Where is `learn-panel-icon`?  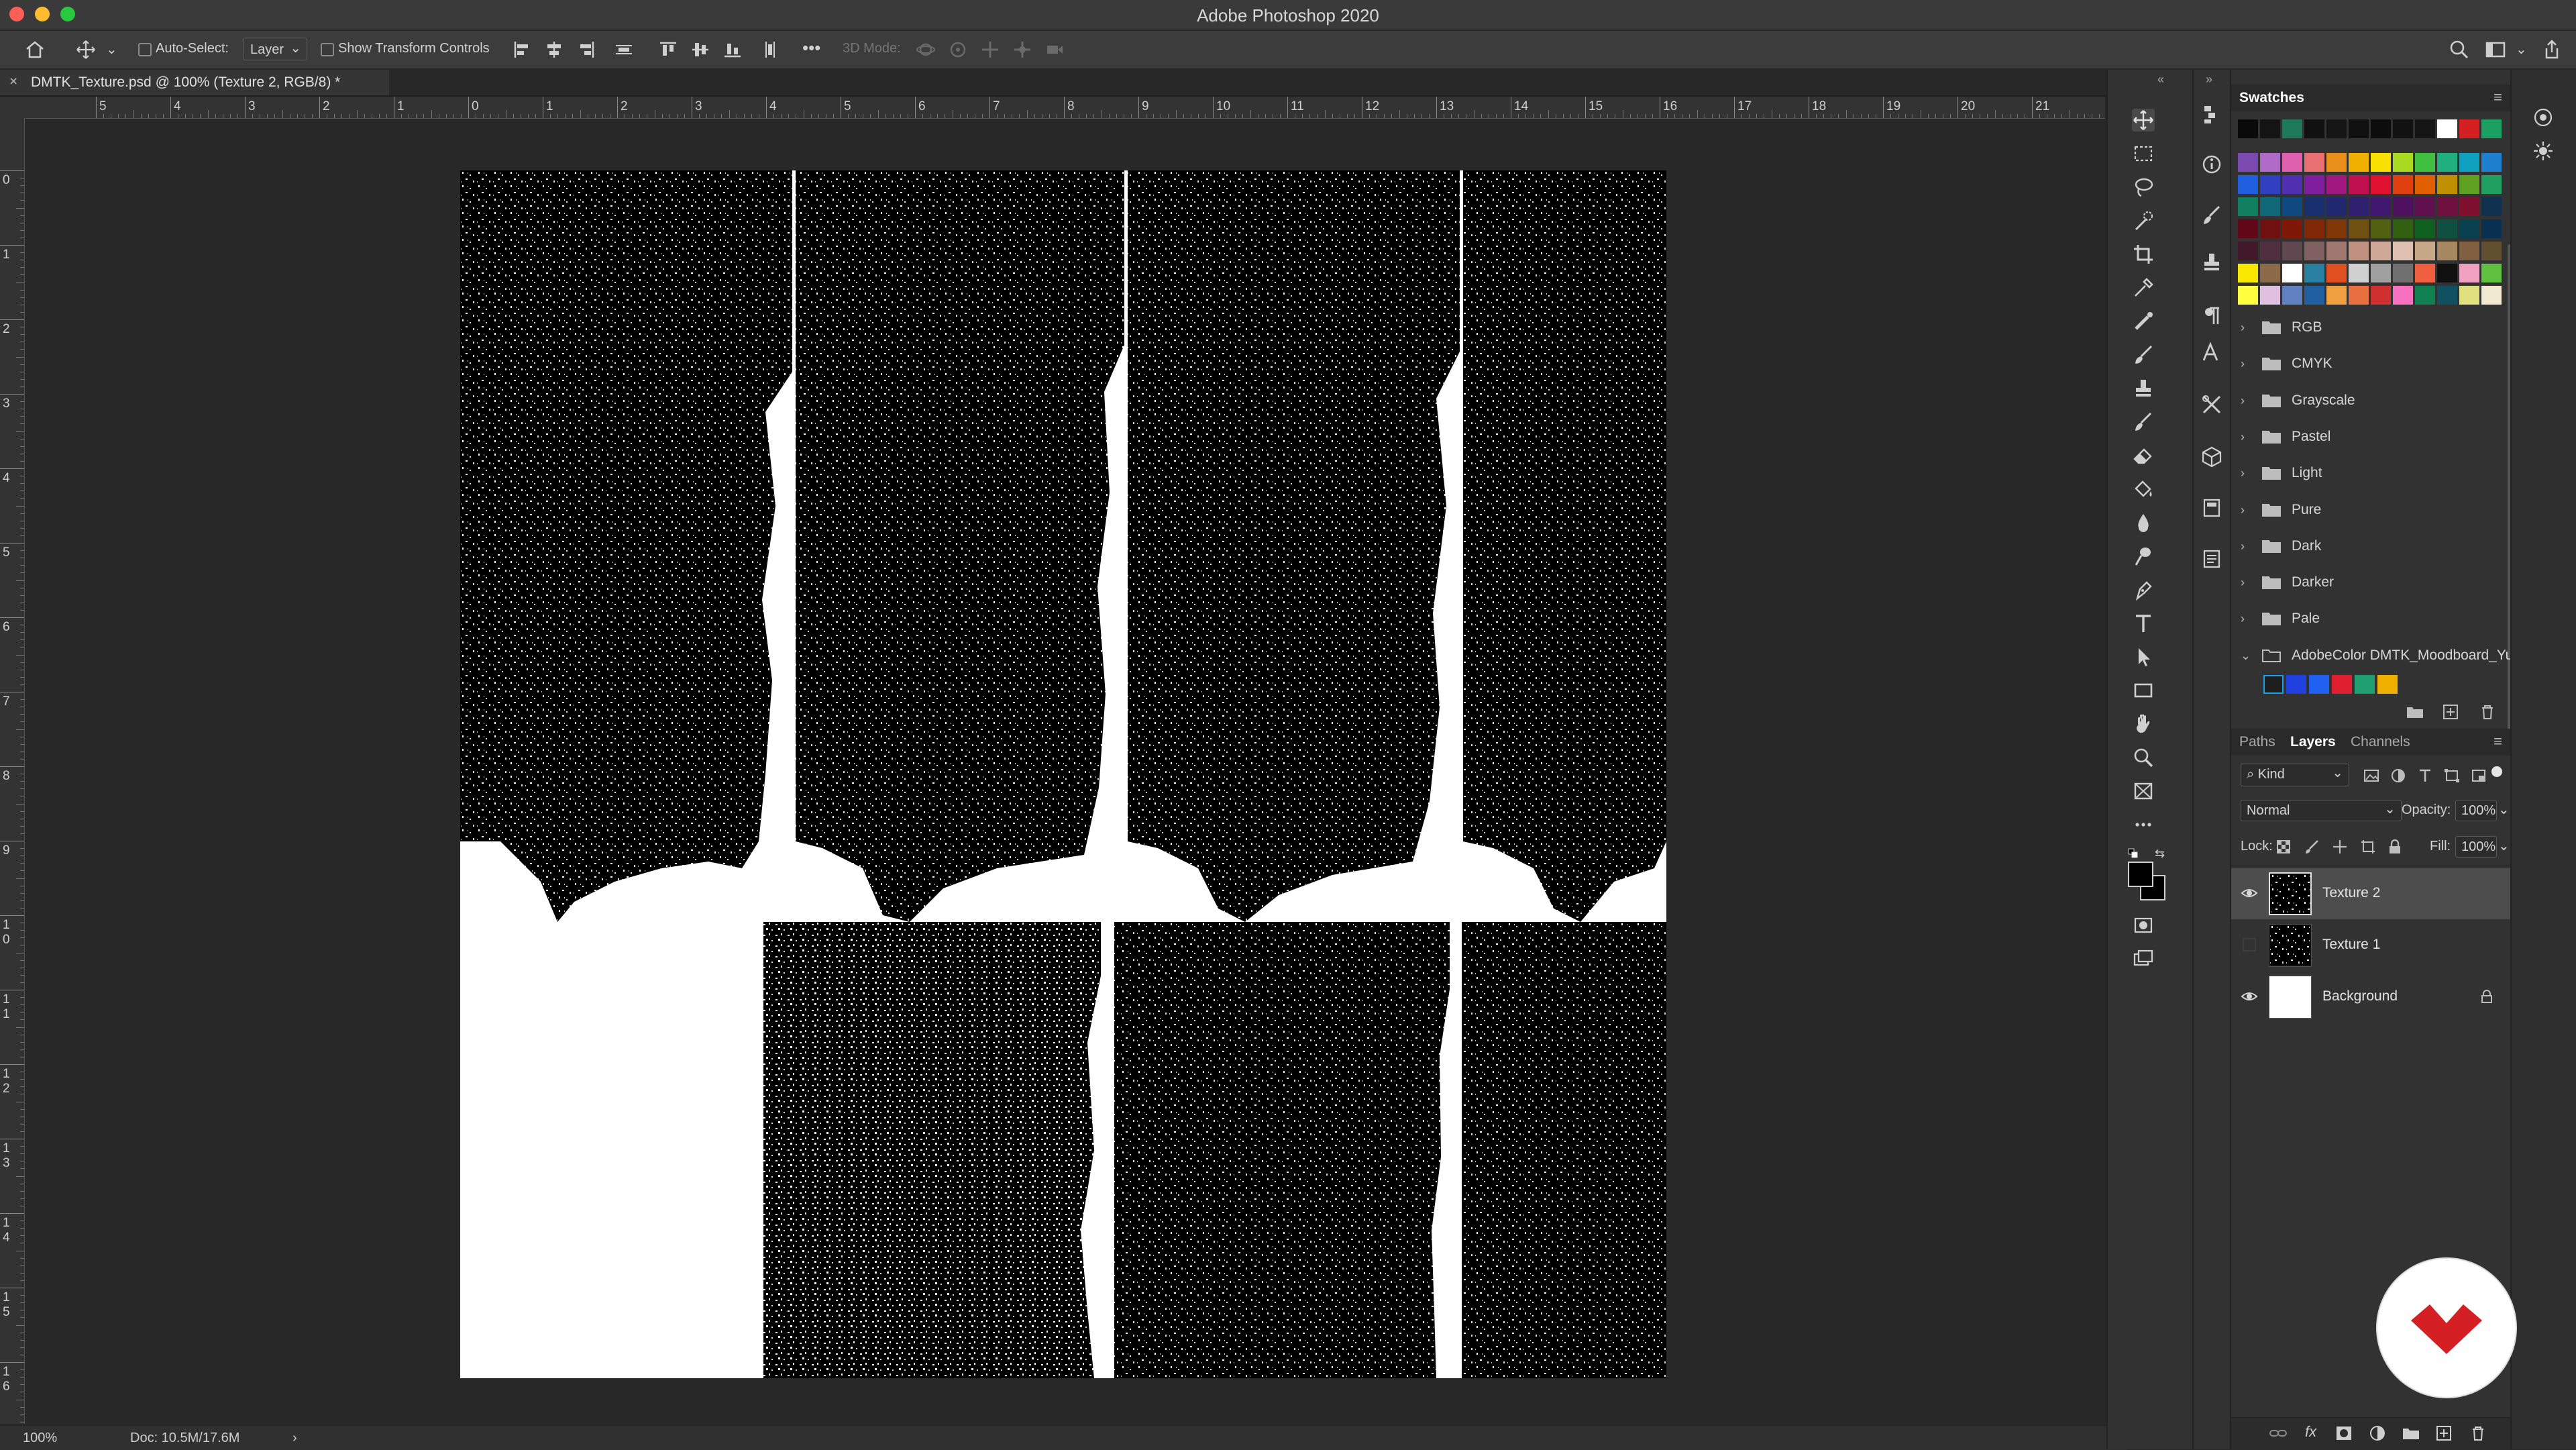 learn-panel-icon is located at coordinates (2543, 118).